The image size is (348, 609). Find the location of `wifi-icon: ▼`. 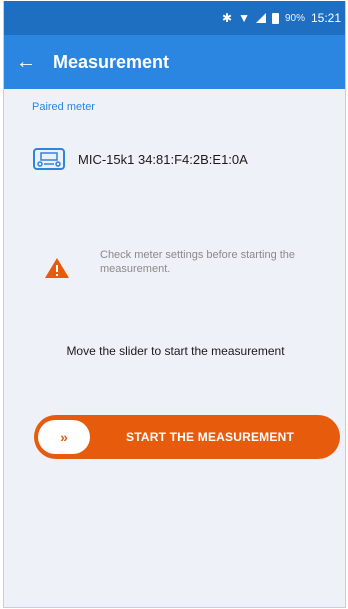

wifi-icon: ▼ is located at coordinates (244, 18).